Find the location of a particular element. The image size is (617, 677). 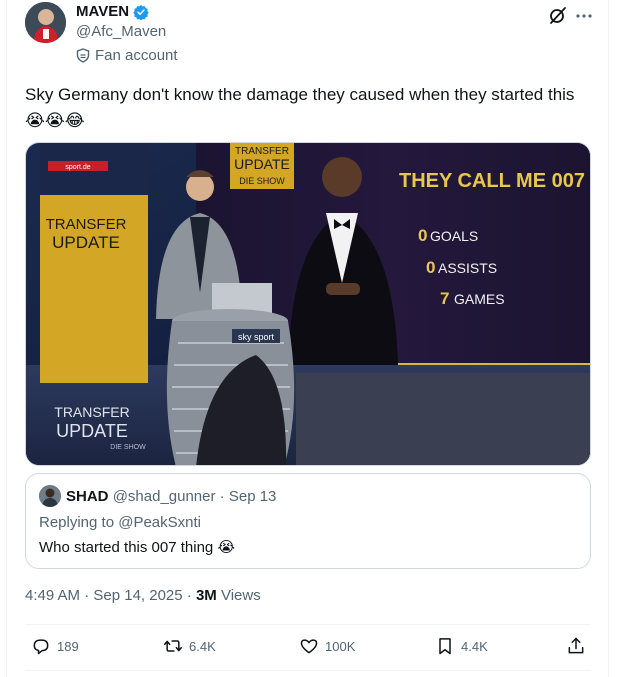

stat-assists-label: ASSISTS is located at coordinates (467, 268).